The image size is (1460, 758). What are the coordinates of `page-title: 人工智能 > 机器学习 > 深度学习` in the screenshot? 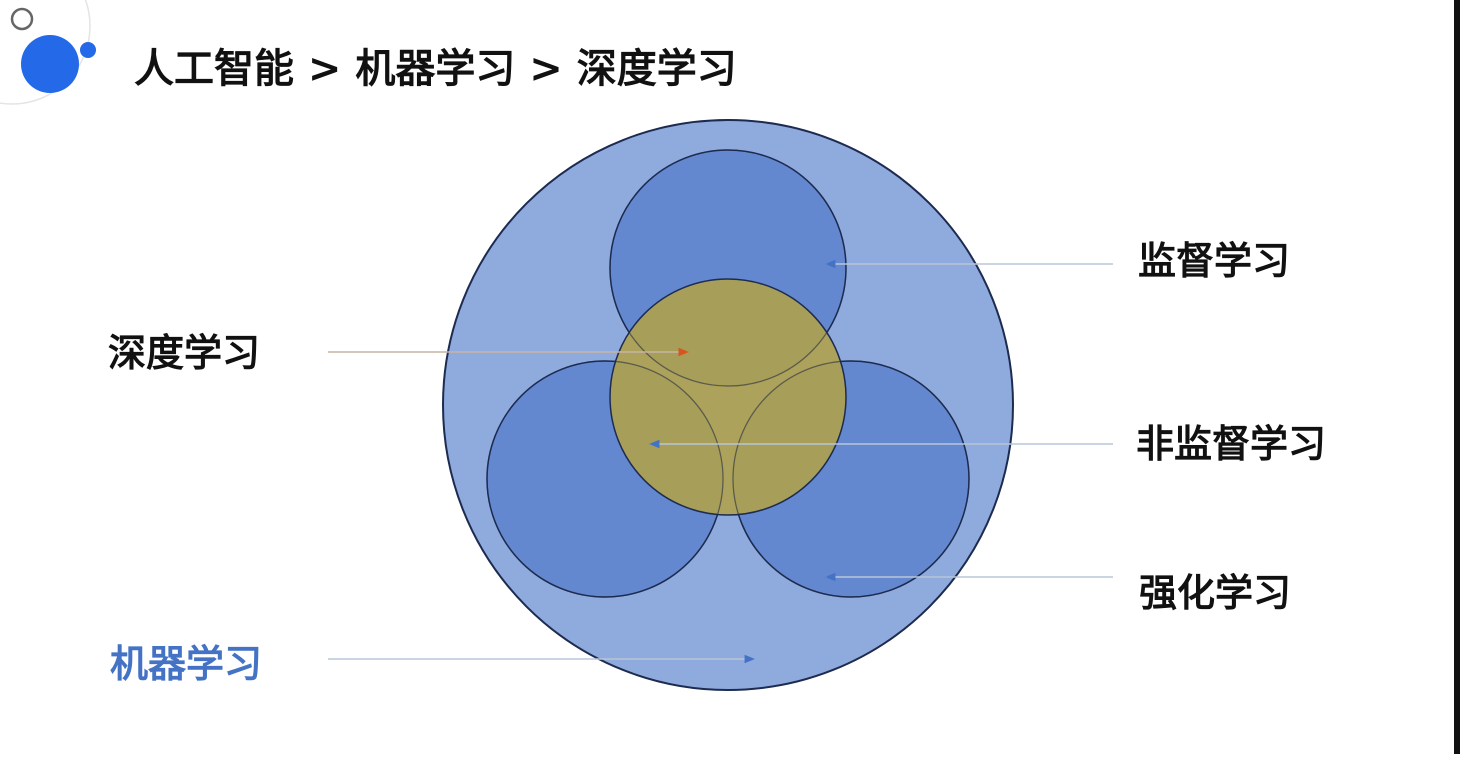 It's located at (435, 69).